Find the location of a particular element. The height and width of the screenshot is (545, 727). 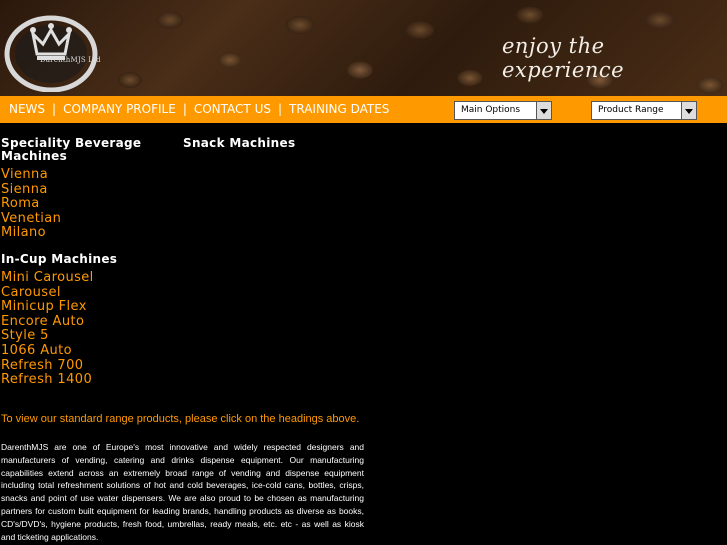

list-item: Minicup Flex is located at coordinates (47, 307).